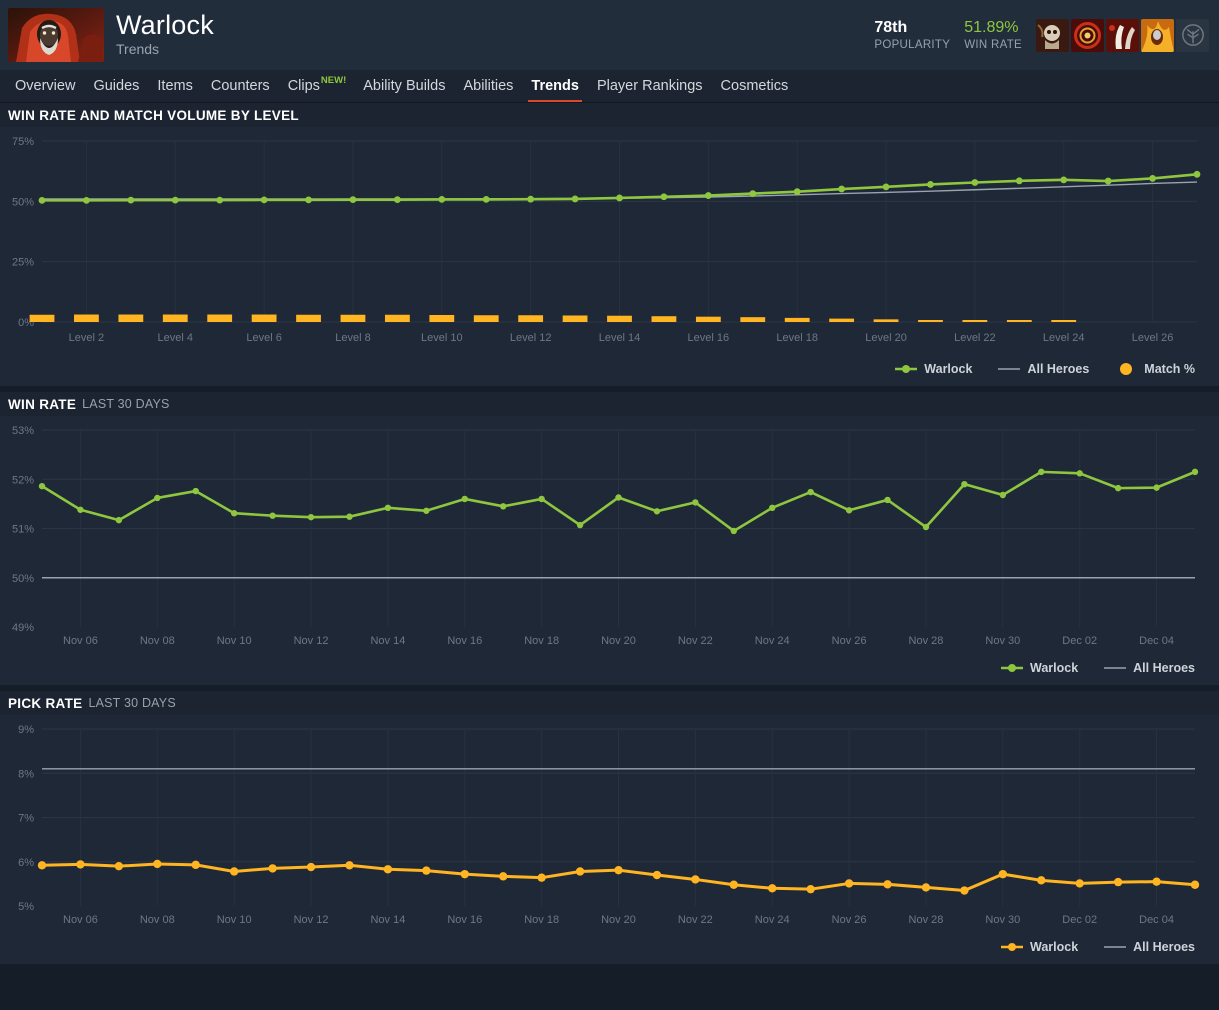 This screenshot has width=1219, height=1010. What do you see at coordinates (1157, 35) in the screenshot?
I see `chaotic-offering-icon` at bounding box center [1157, 35].